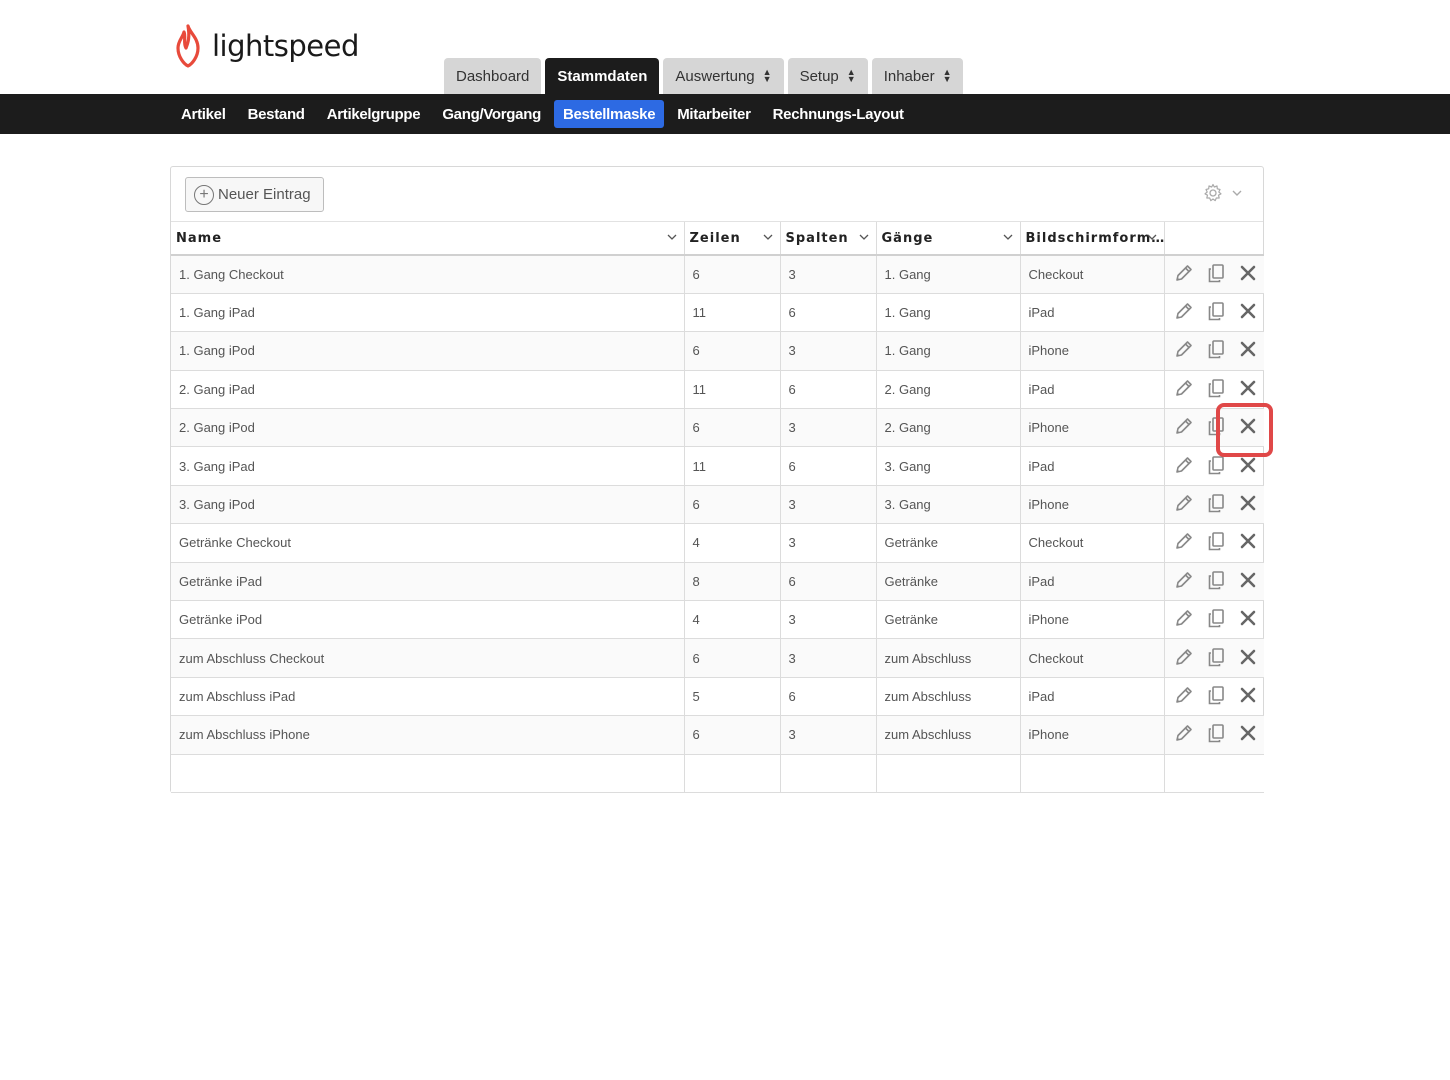  I want to click on subnav-bestellmaske: Bestellmaske, so click(609, 114).